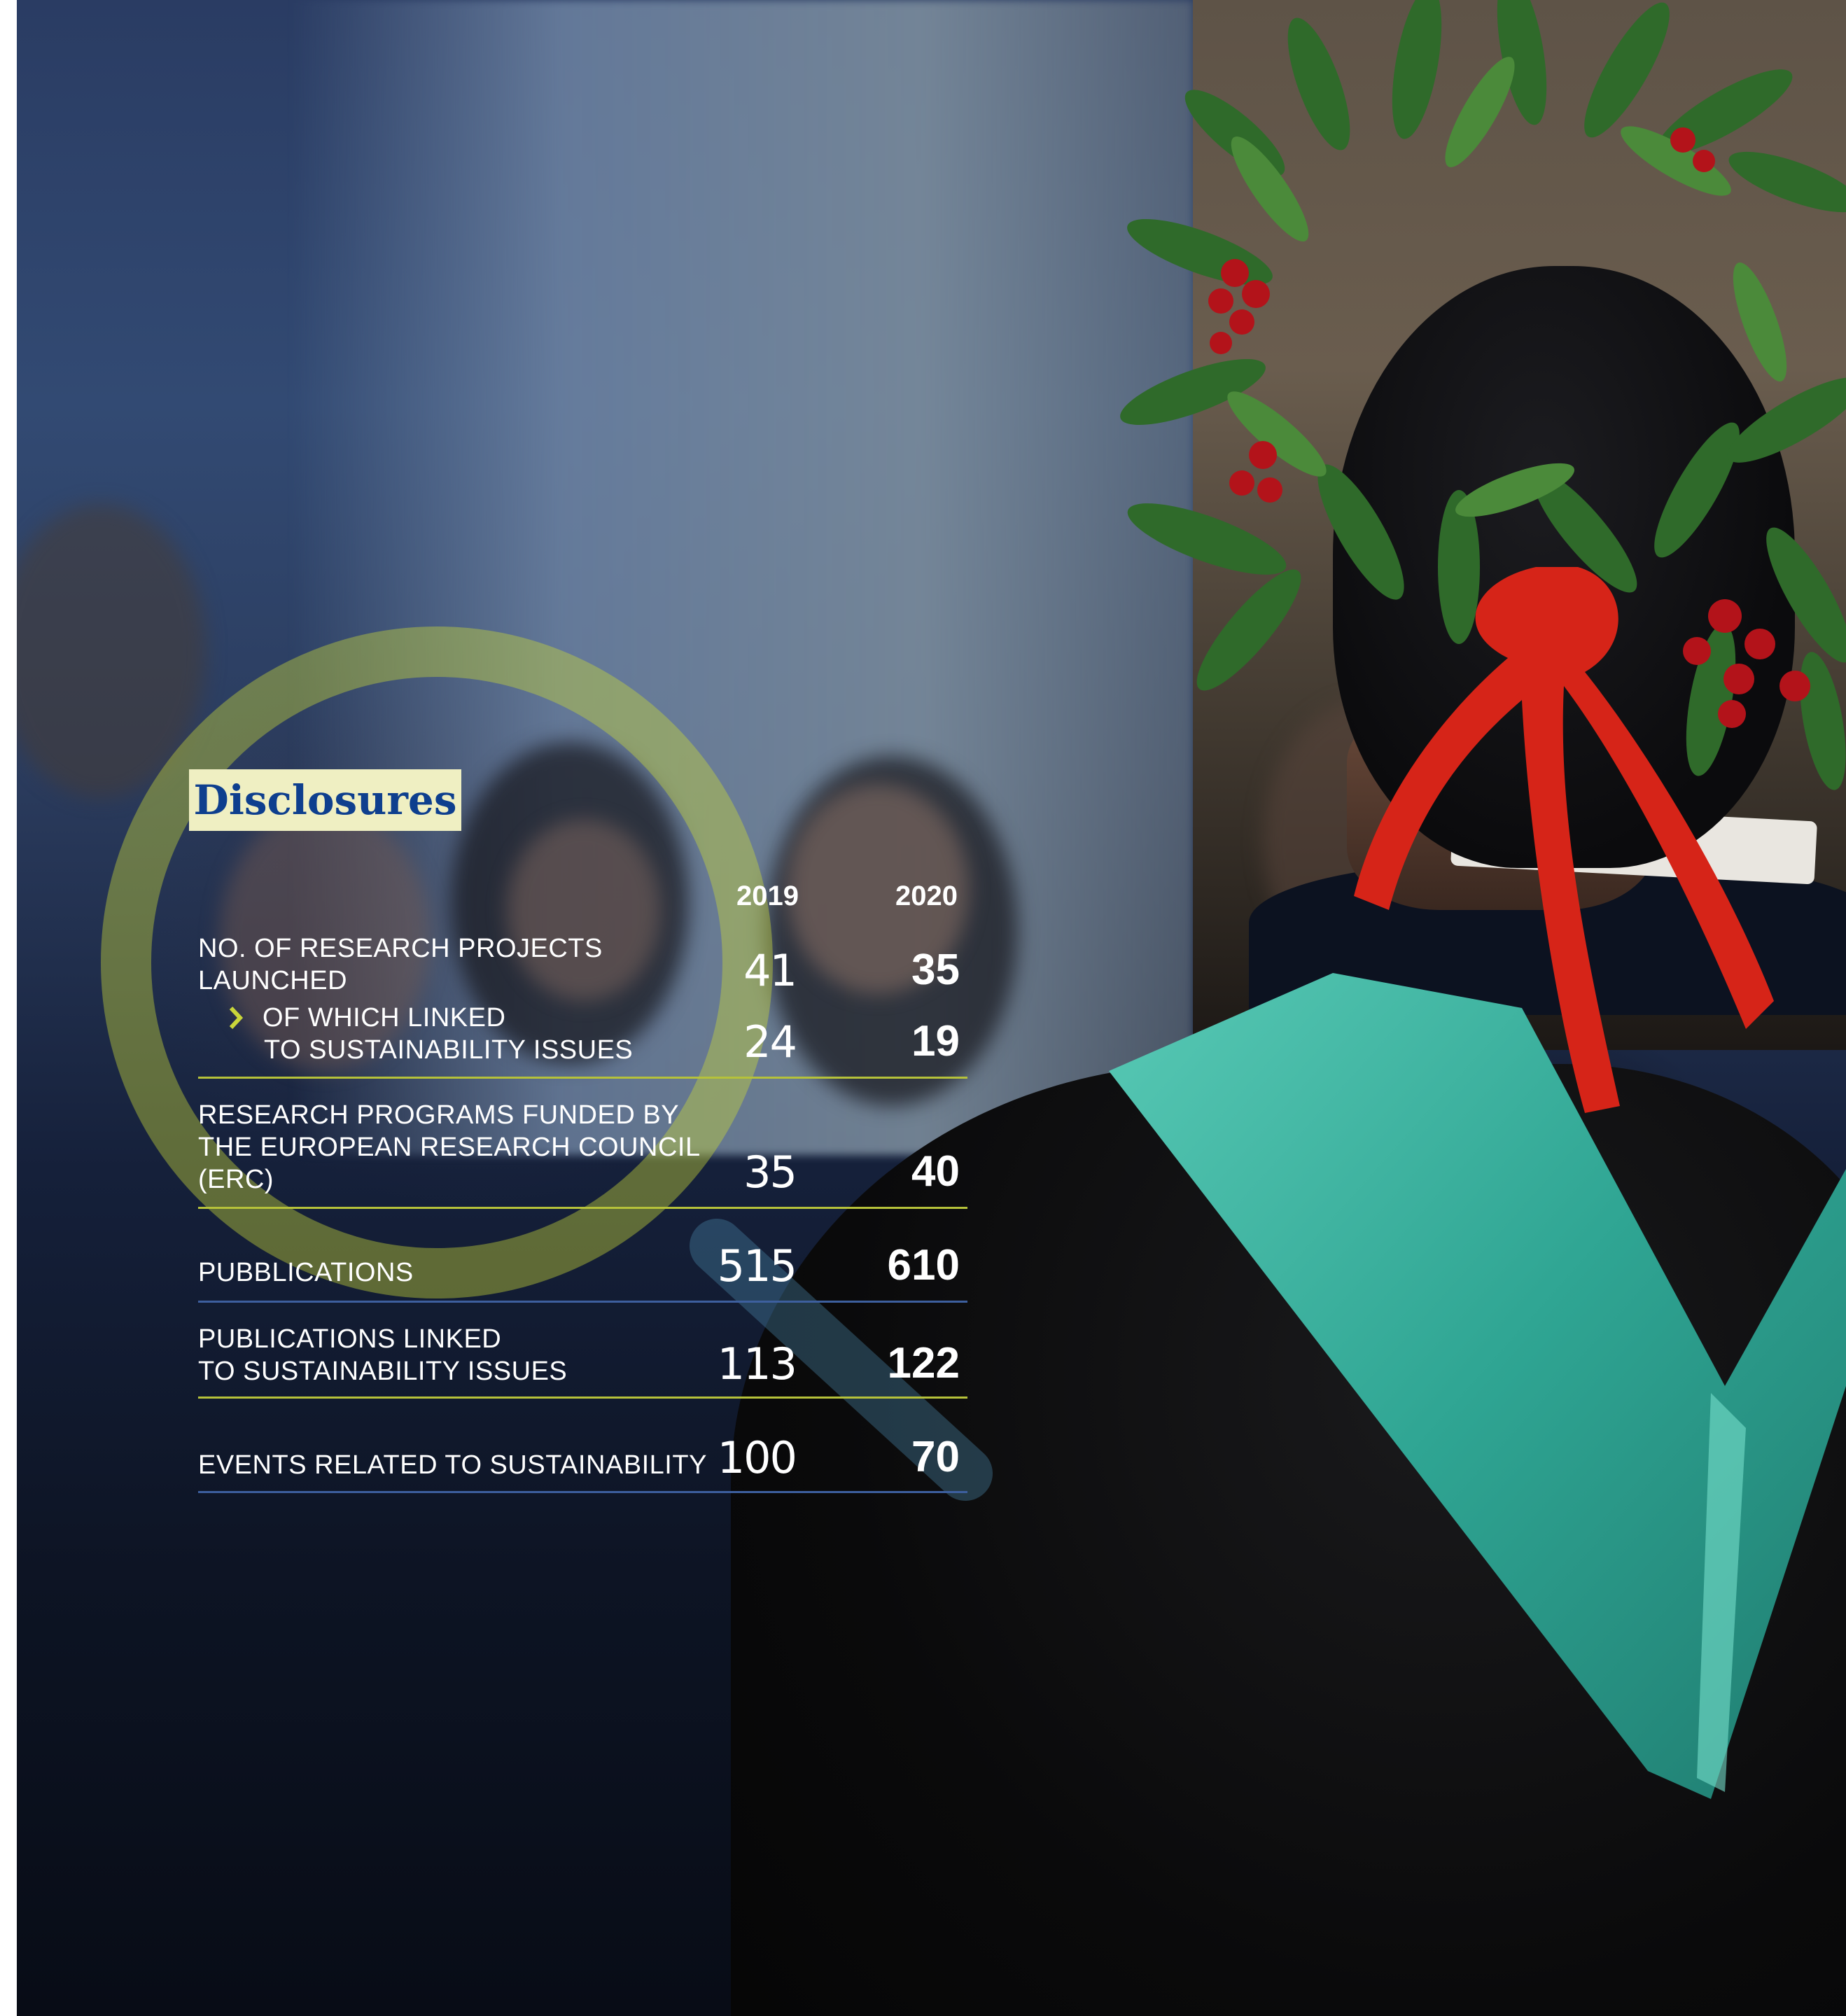  Describe the element at coordinates (935, 1457) in the screenshot. I see `value-2020: 70` at that location.